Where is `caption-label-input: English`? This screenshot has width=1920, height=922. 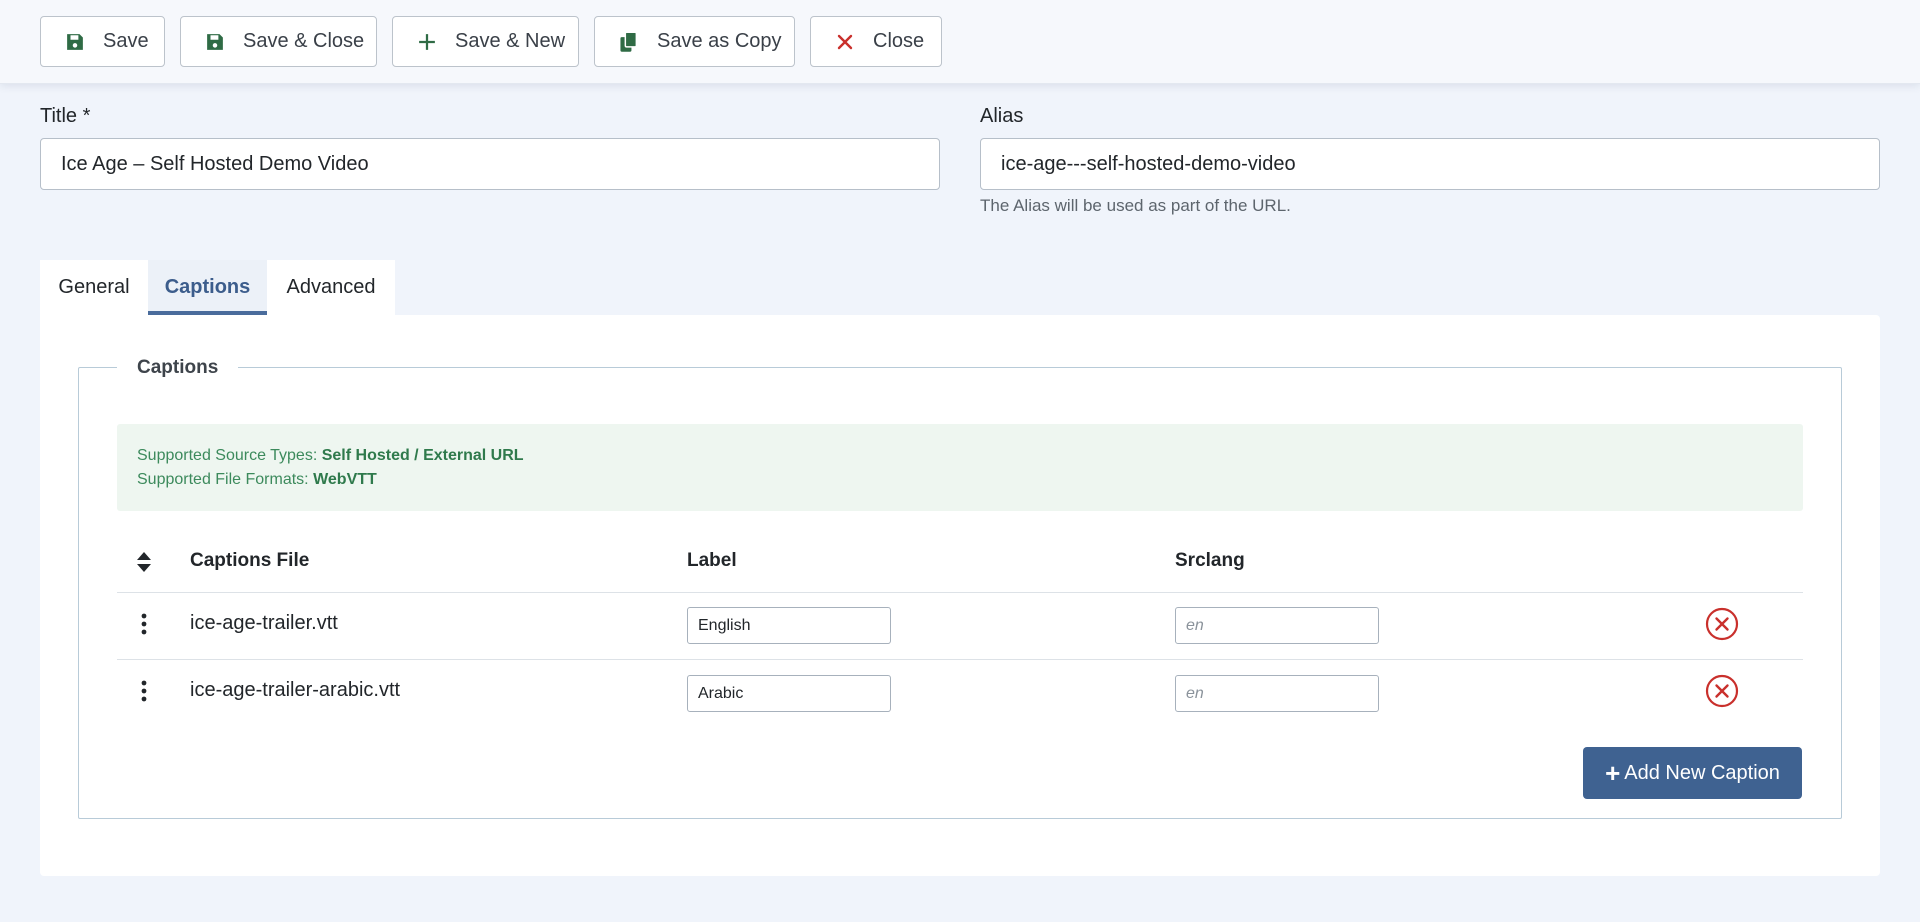
caption-label-input: English is located at coordinates (789, 625).